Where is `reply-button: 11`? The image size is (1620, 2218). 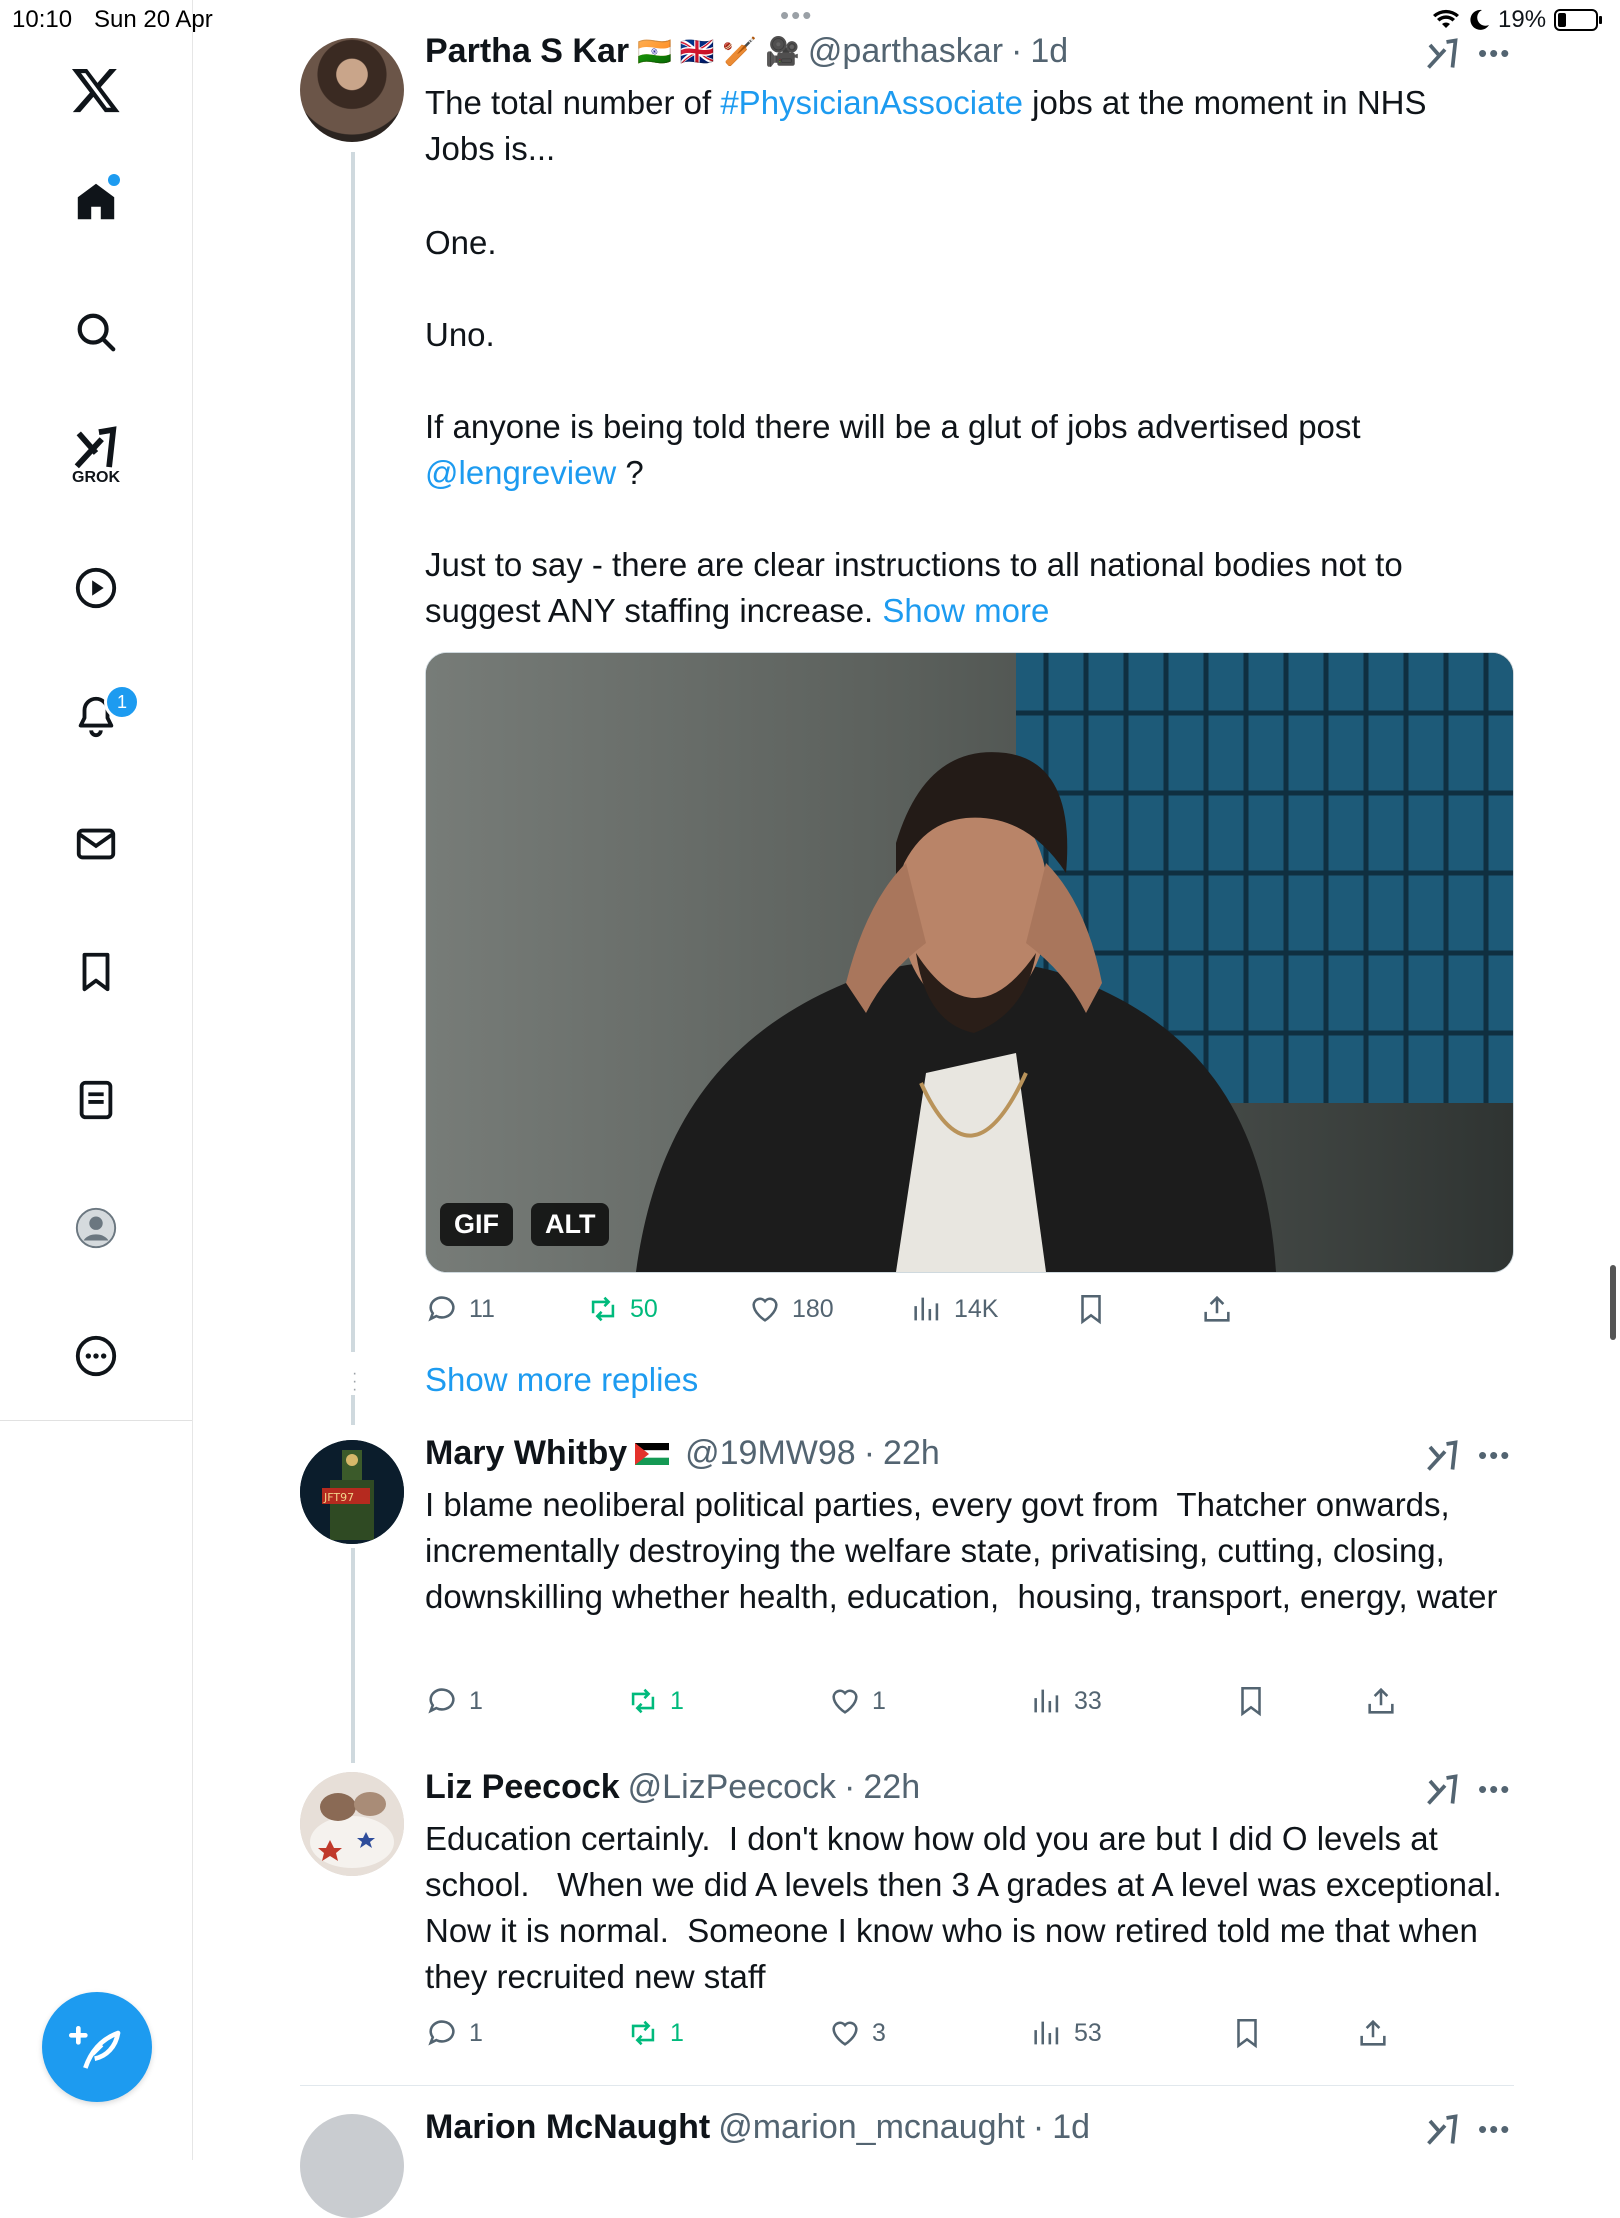
reply-button: 11 is located at coordinates (460, 1309).